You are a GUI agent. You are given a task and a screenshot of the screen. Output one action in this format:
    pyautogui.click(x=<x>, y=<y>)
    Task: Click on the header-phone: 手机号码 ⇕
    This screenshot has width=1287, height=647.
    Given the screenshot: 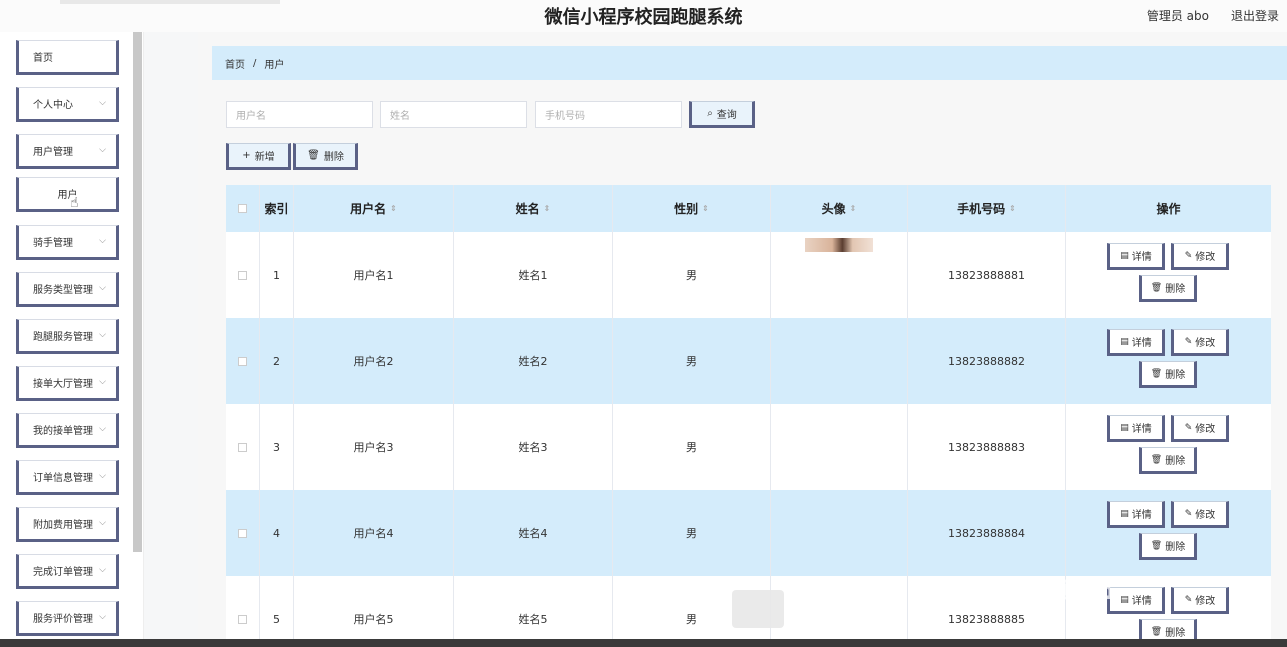 What is the action you would take?
    pyautogui.click(x=987, y=208)
    